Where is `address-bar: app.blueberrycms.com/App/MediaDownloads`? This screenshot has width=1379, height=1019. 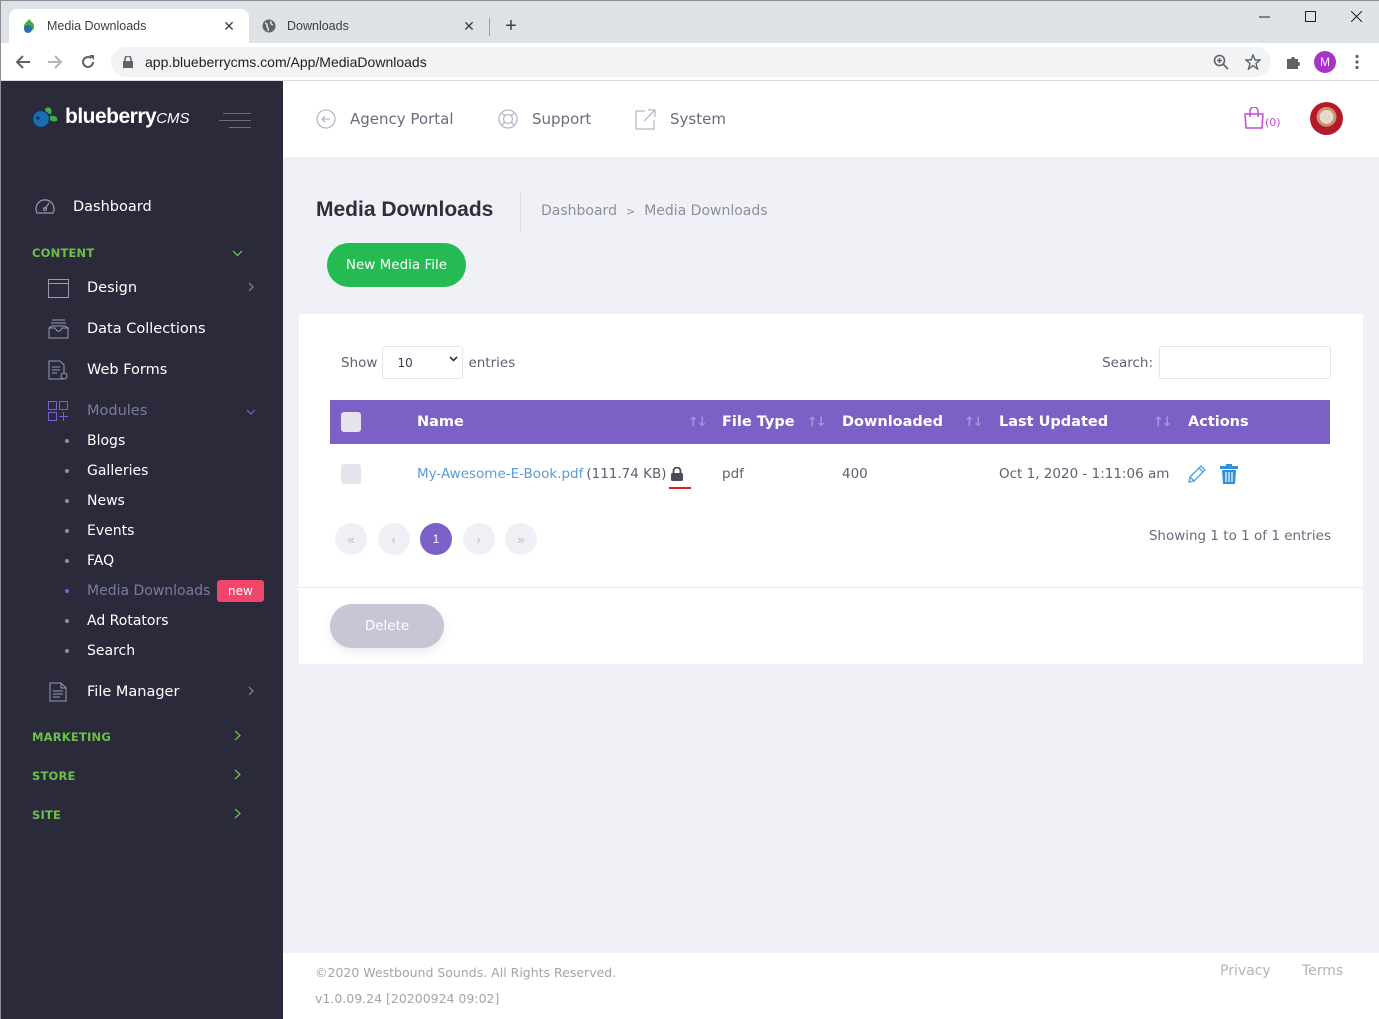
address-bar: app.blueberrycms.com/App/MediaDownloads is located at coordinates (691, 62).